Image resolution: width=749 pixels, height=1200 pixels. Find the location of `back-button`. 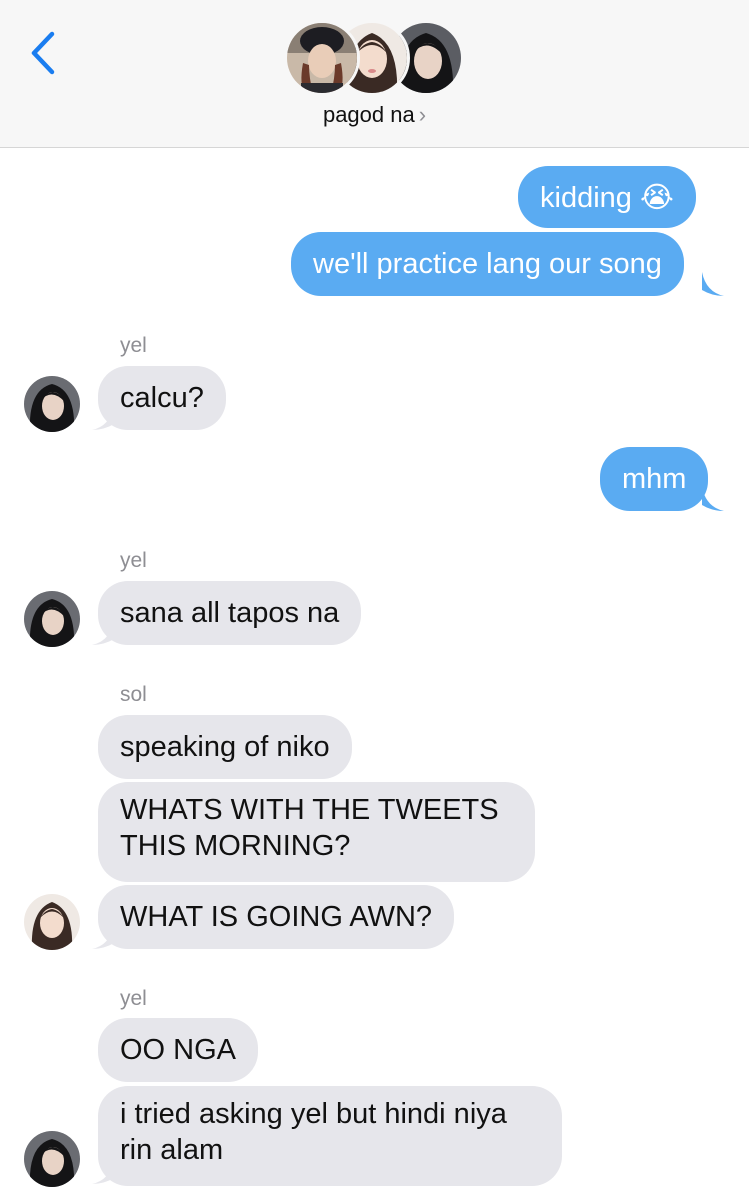

back-button is located at coordinates (42, 53).